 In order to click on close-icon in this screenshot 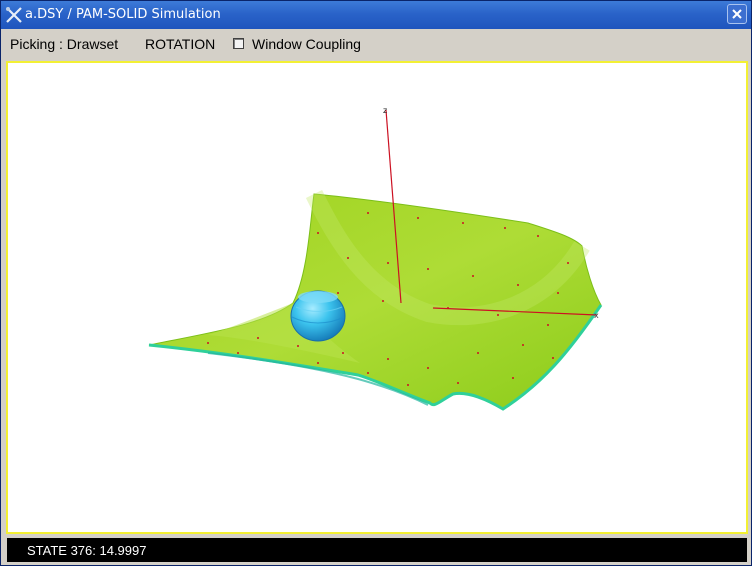, I will do `click(737, 14)`.